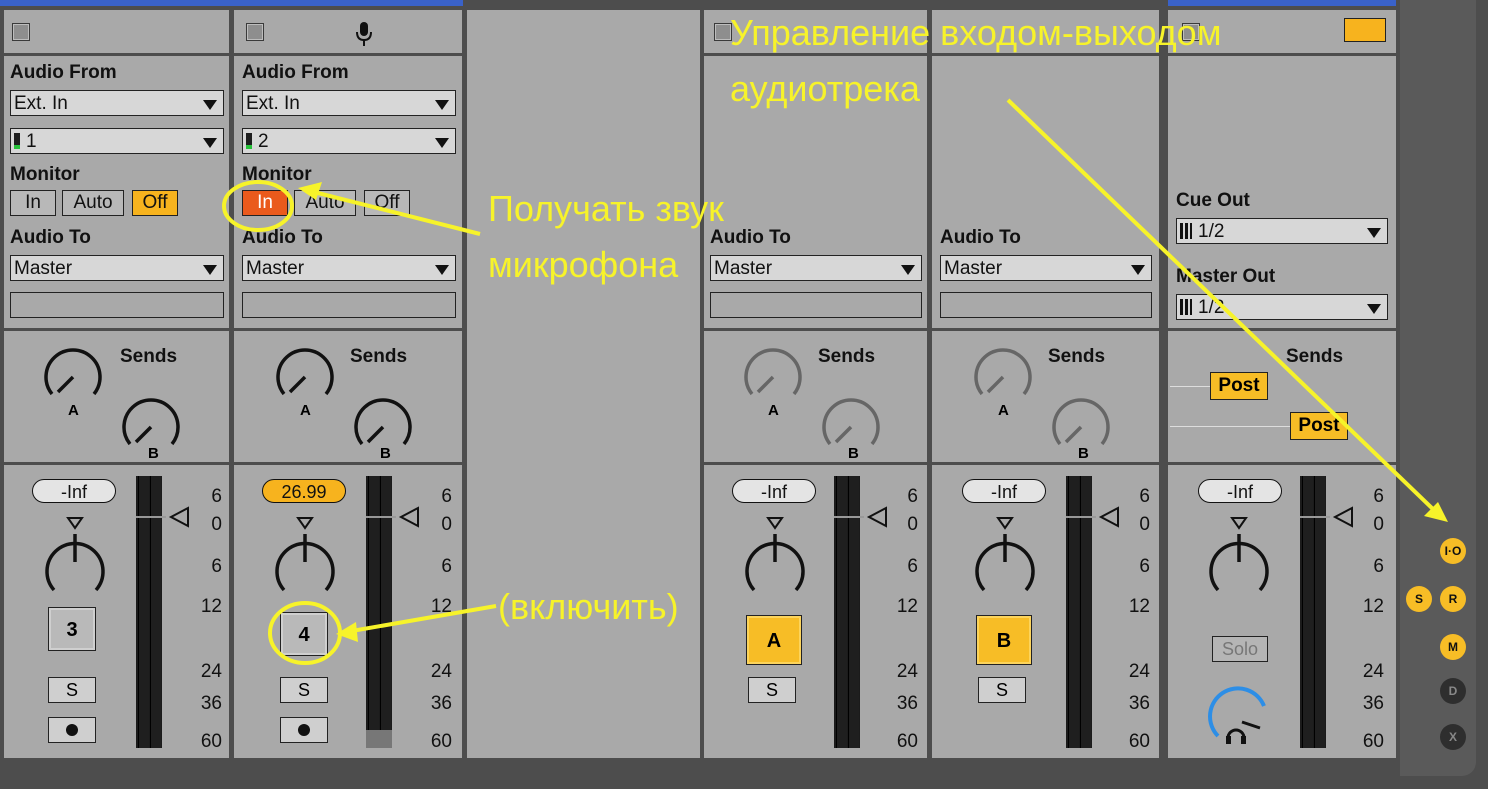 Image resolution: width=1488 pixels, height=789 pixels. What do you see at coordinates (310, 191) in the screenshot?
I see `mic-annotation-arrowhead` at bounding box center [310, 191].